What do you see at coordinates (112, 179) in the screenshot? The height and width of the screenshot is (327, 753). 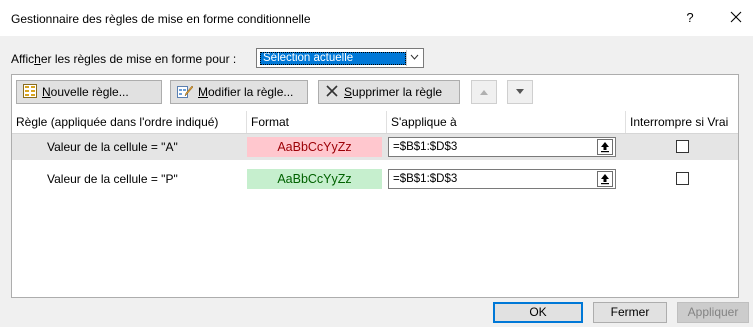 I see `rule-description: Valeur de la cellule = "P"` at bounding box center [112, 179].